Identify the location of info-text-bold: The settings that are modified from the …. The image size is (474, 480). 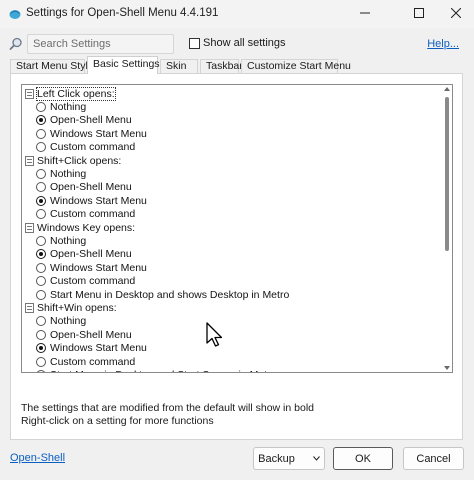
(167, 408).